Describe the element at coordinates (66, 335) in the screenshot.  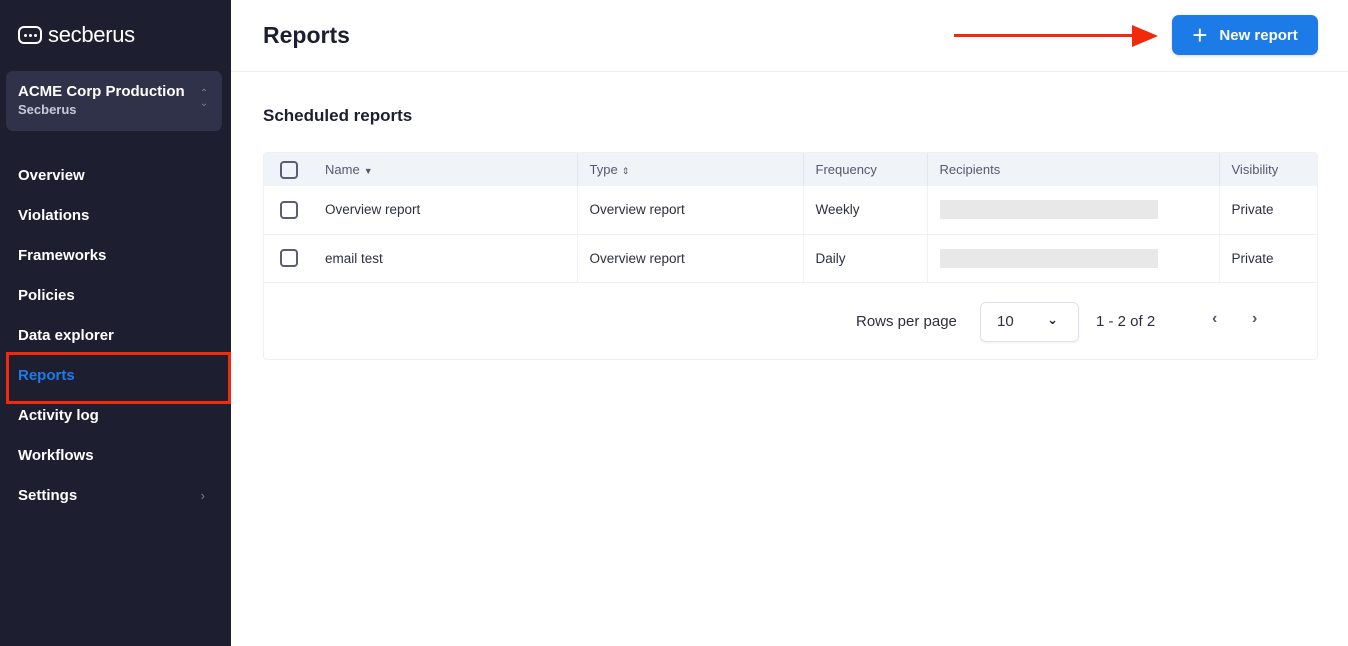
I see `sidebar-item-label: Data explorer` at that location.